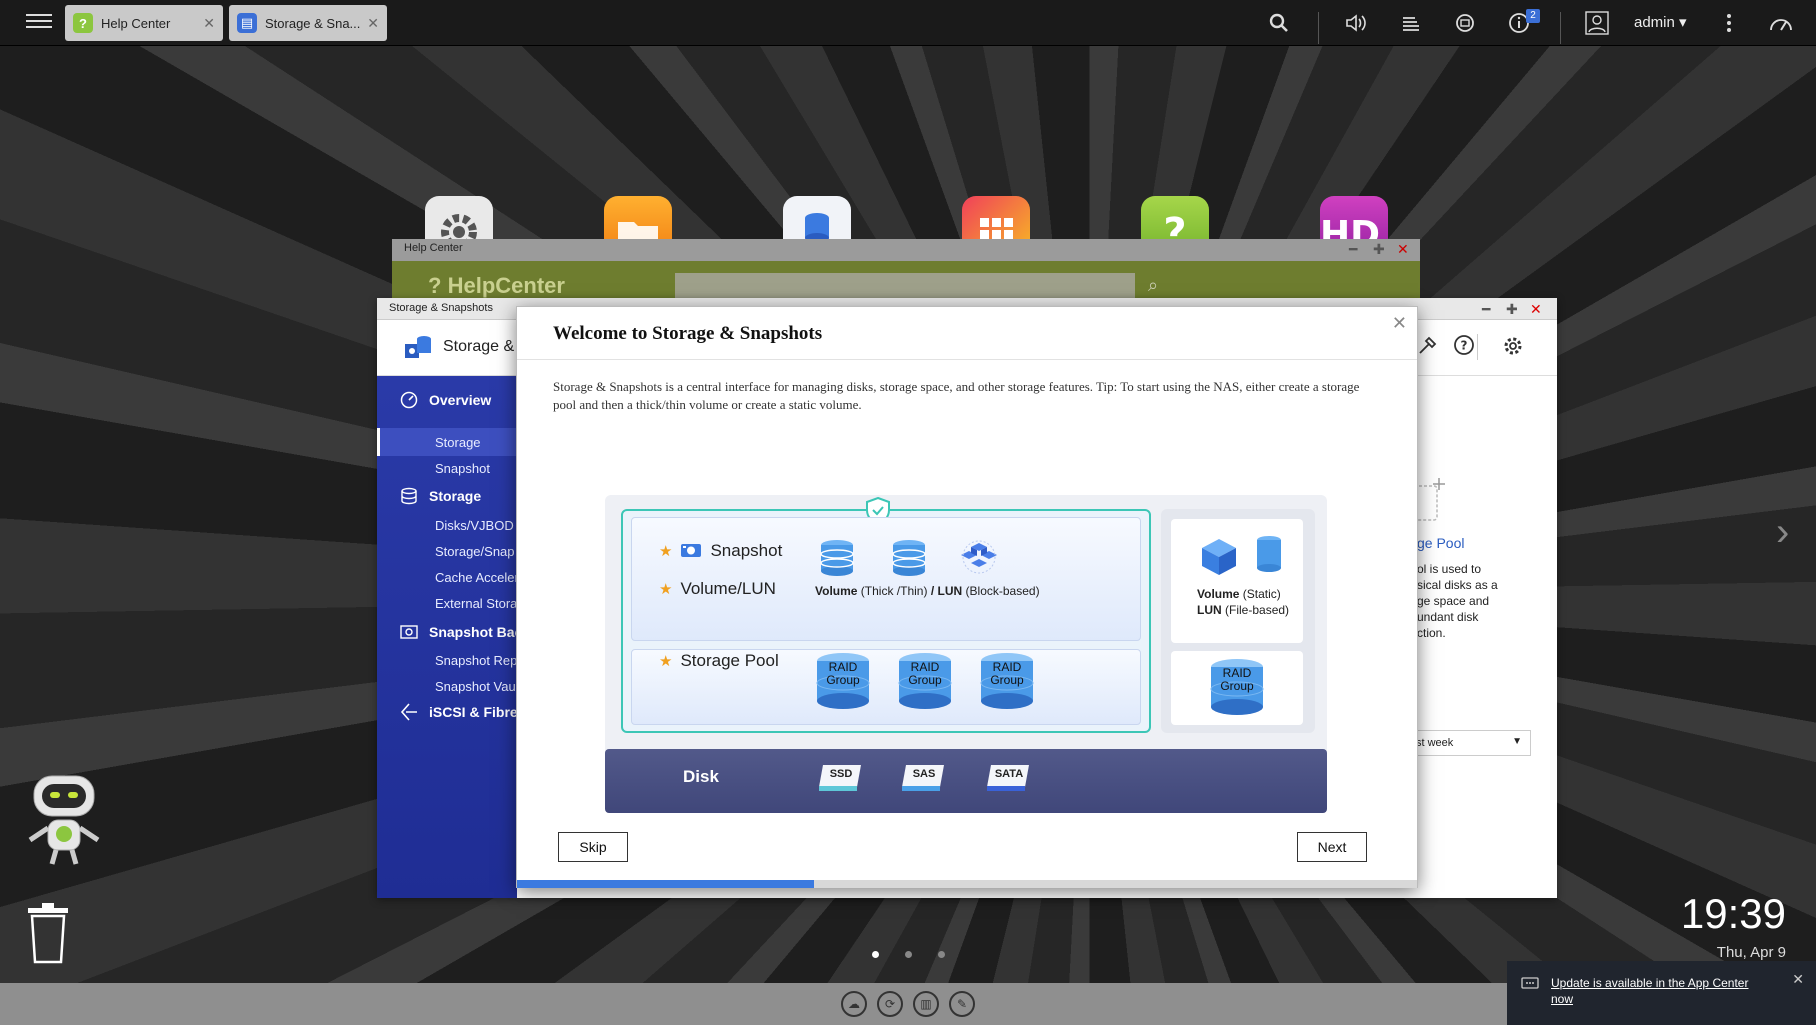  I want to click on user-menu: admin ▾, so click(1660, 22).